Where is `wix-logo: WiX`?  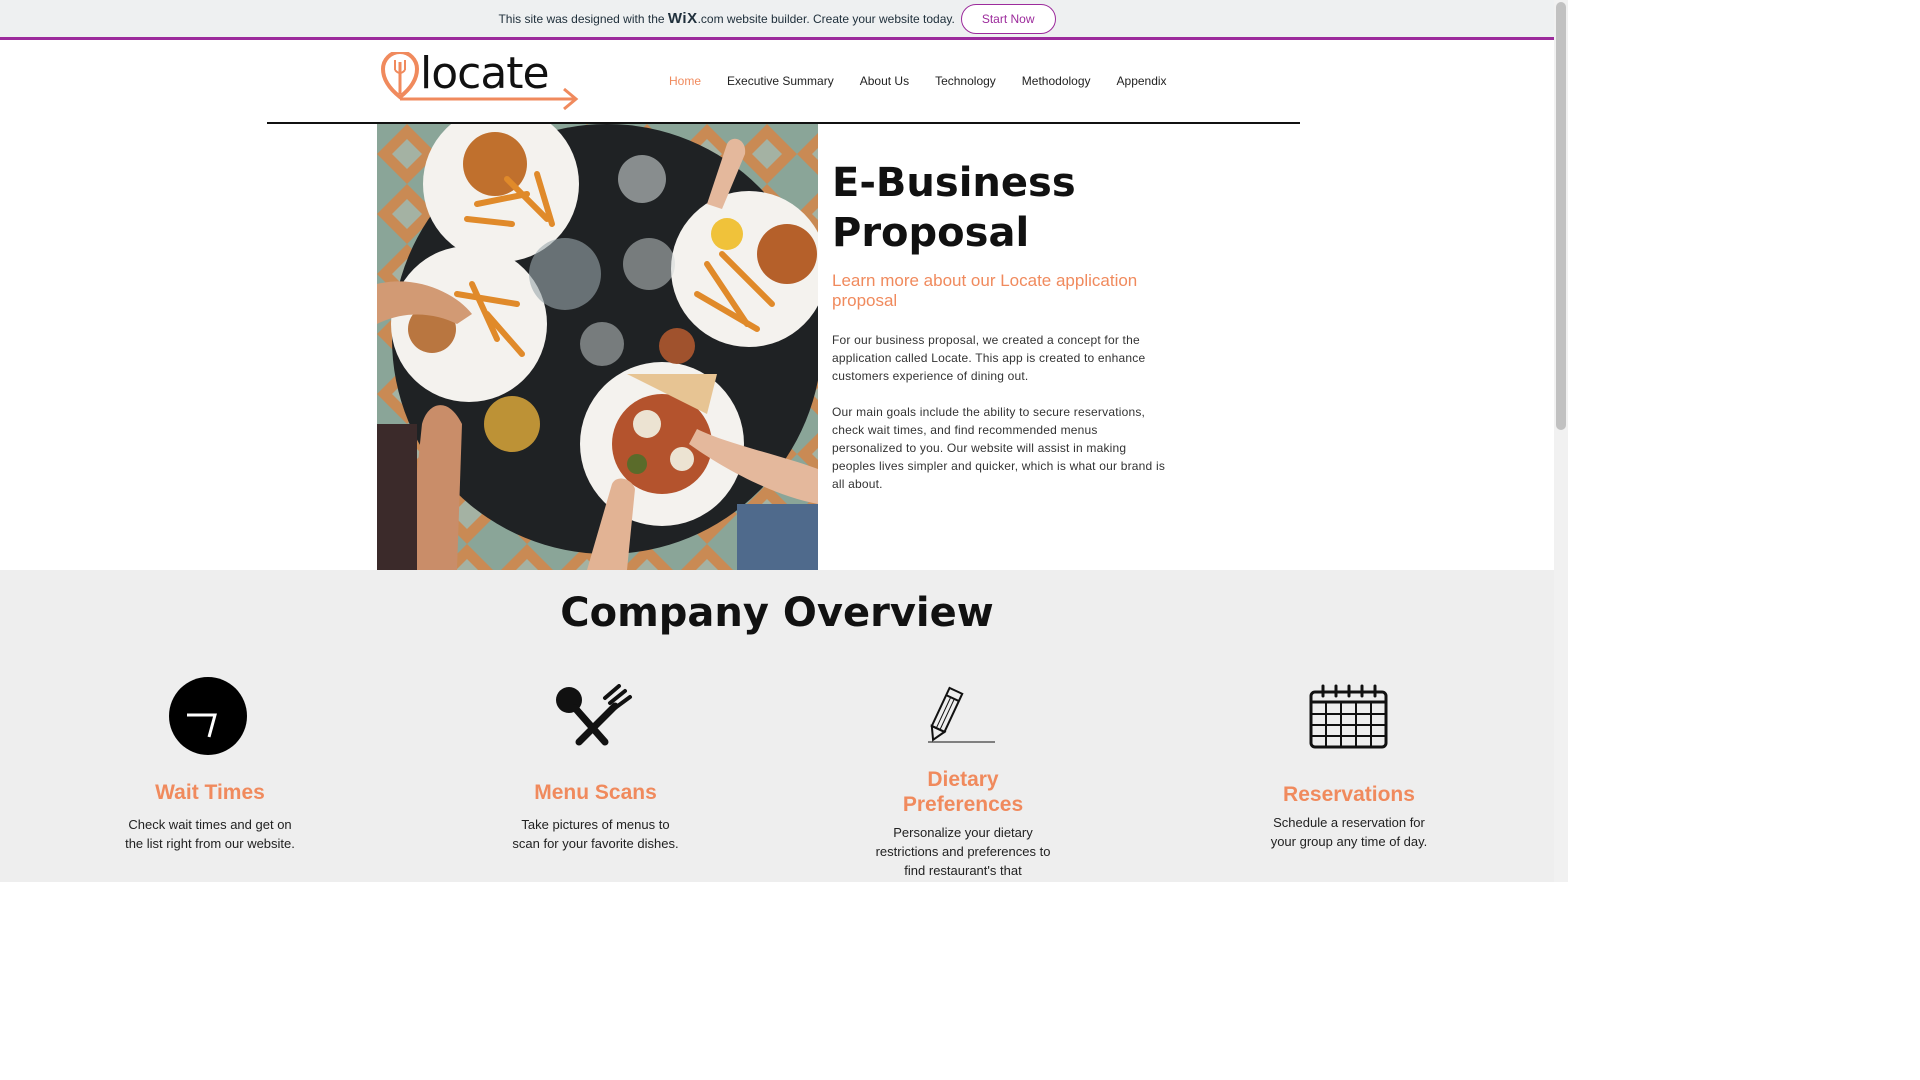 wix-logo: WiX is located at coordinates (683, 18).